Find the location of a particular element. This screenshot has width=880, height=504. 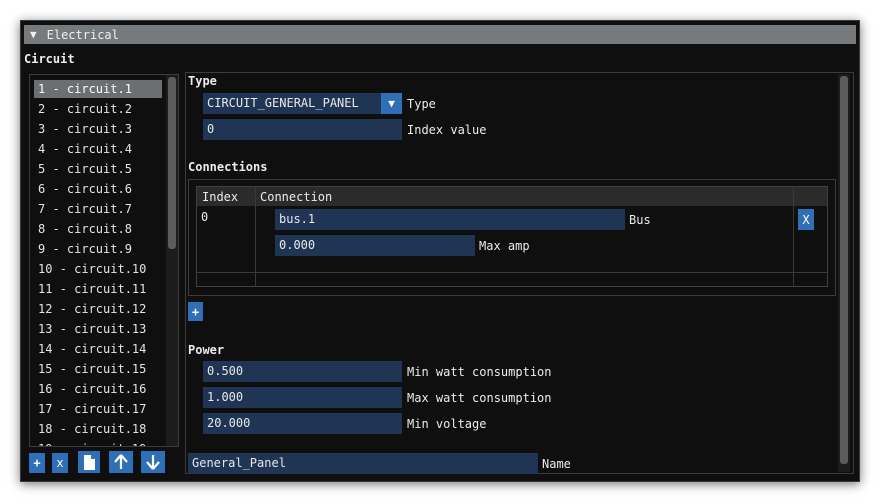

min-watt-field: 0.500 is located at coordinates (302, 371).